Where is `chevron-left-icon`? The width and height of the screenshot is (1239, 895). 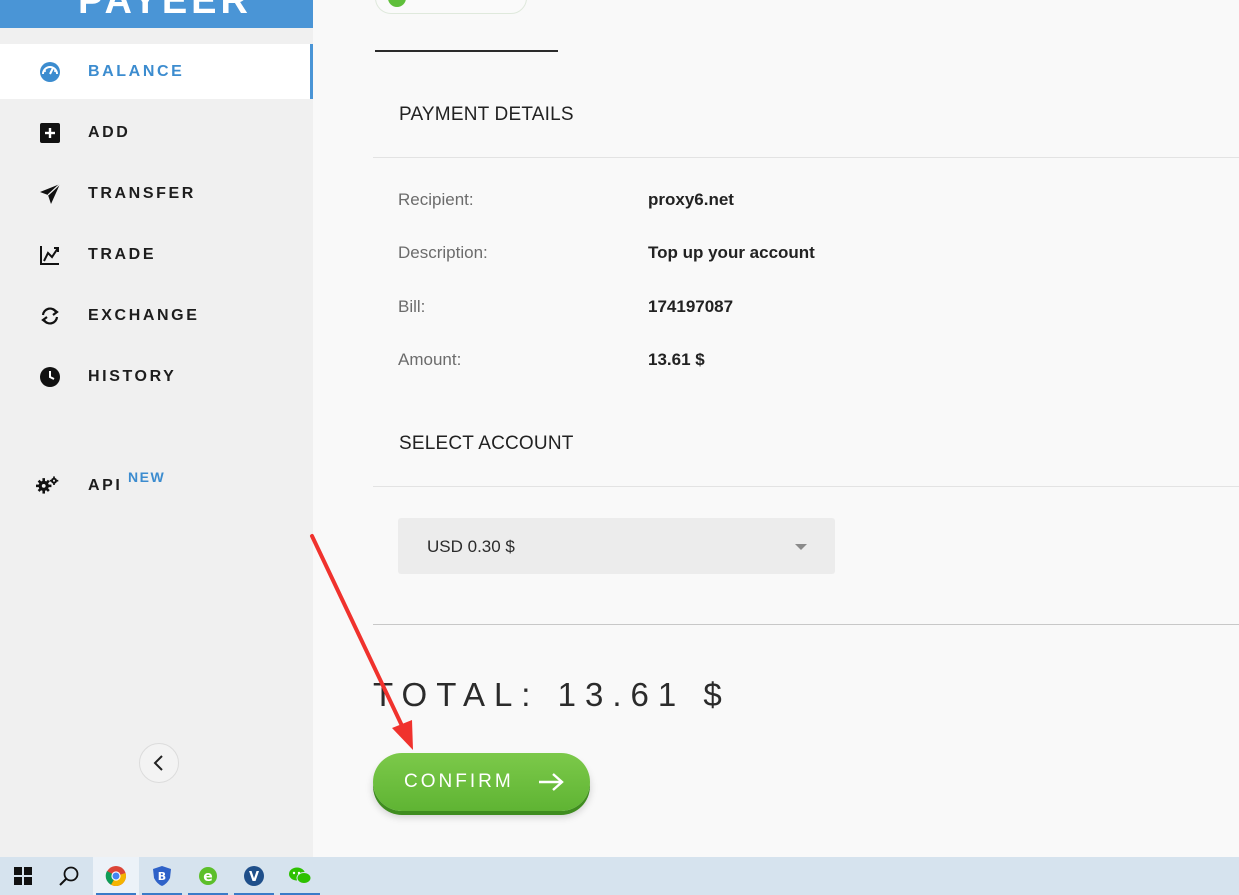 chevron-left-icon is located at coordinates (158, 763).